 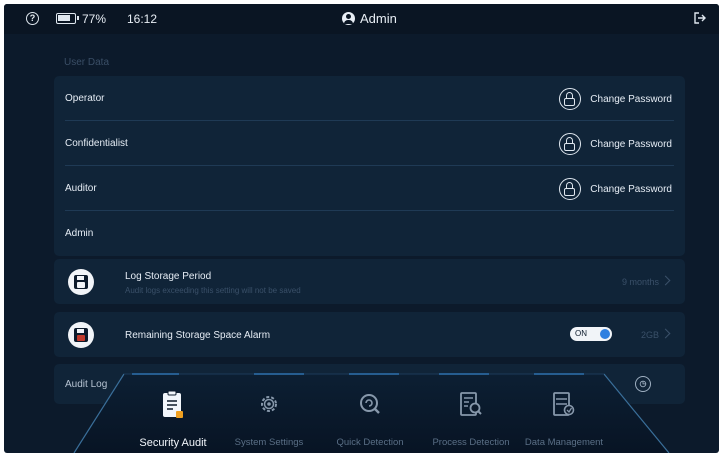 I want to click on clock-time: 16:12, so click(x=142, y=19).